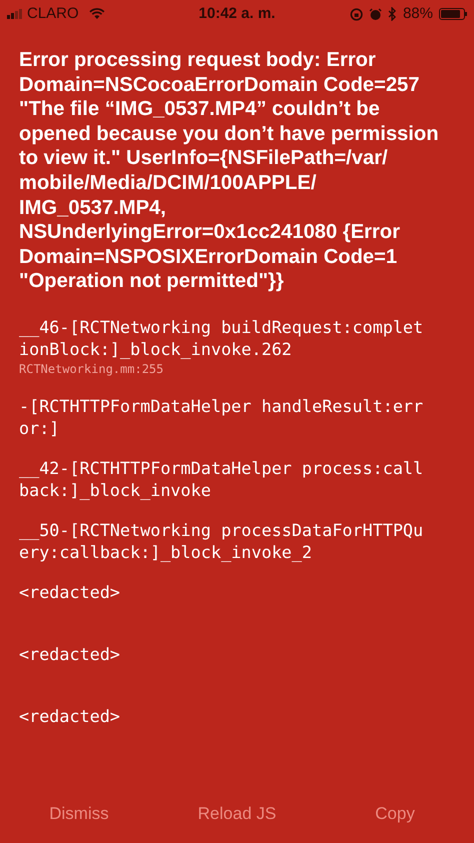 The width and height of the screenshot is (474, 843). What do you see at coordinates (96, 14) in the screenshot?
I see `wifi-icon` at bounding box center [96, 14].